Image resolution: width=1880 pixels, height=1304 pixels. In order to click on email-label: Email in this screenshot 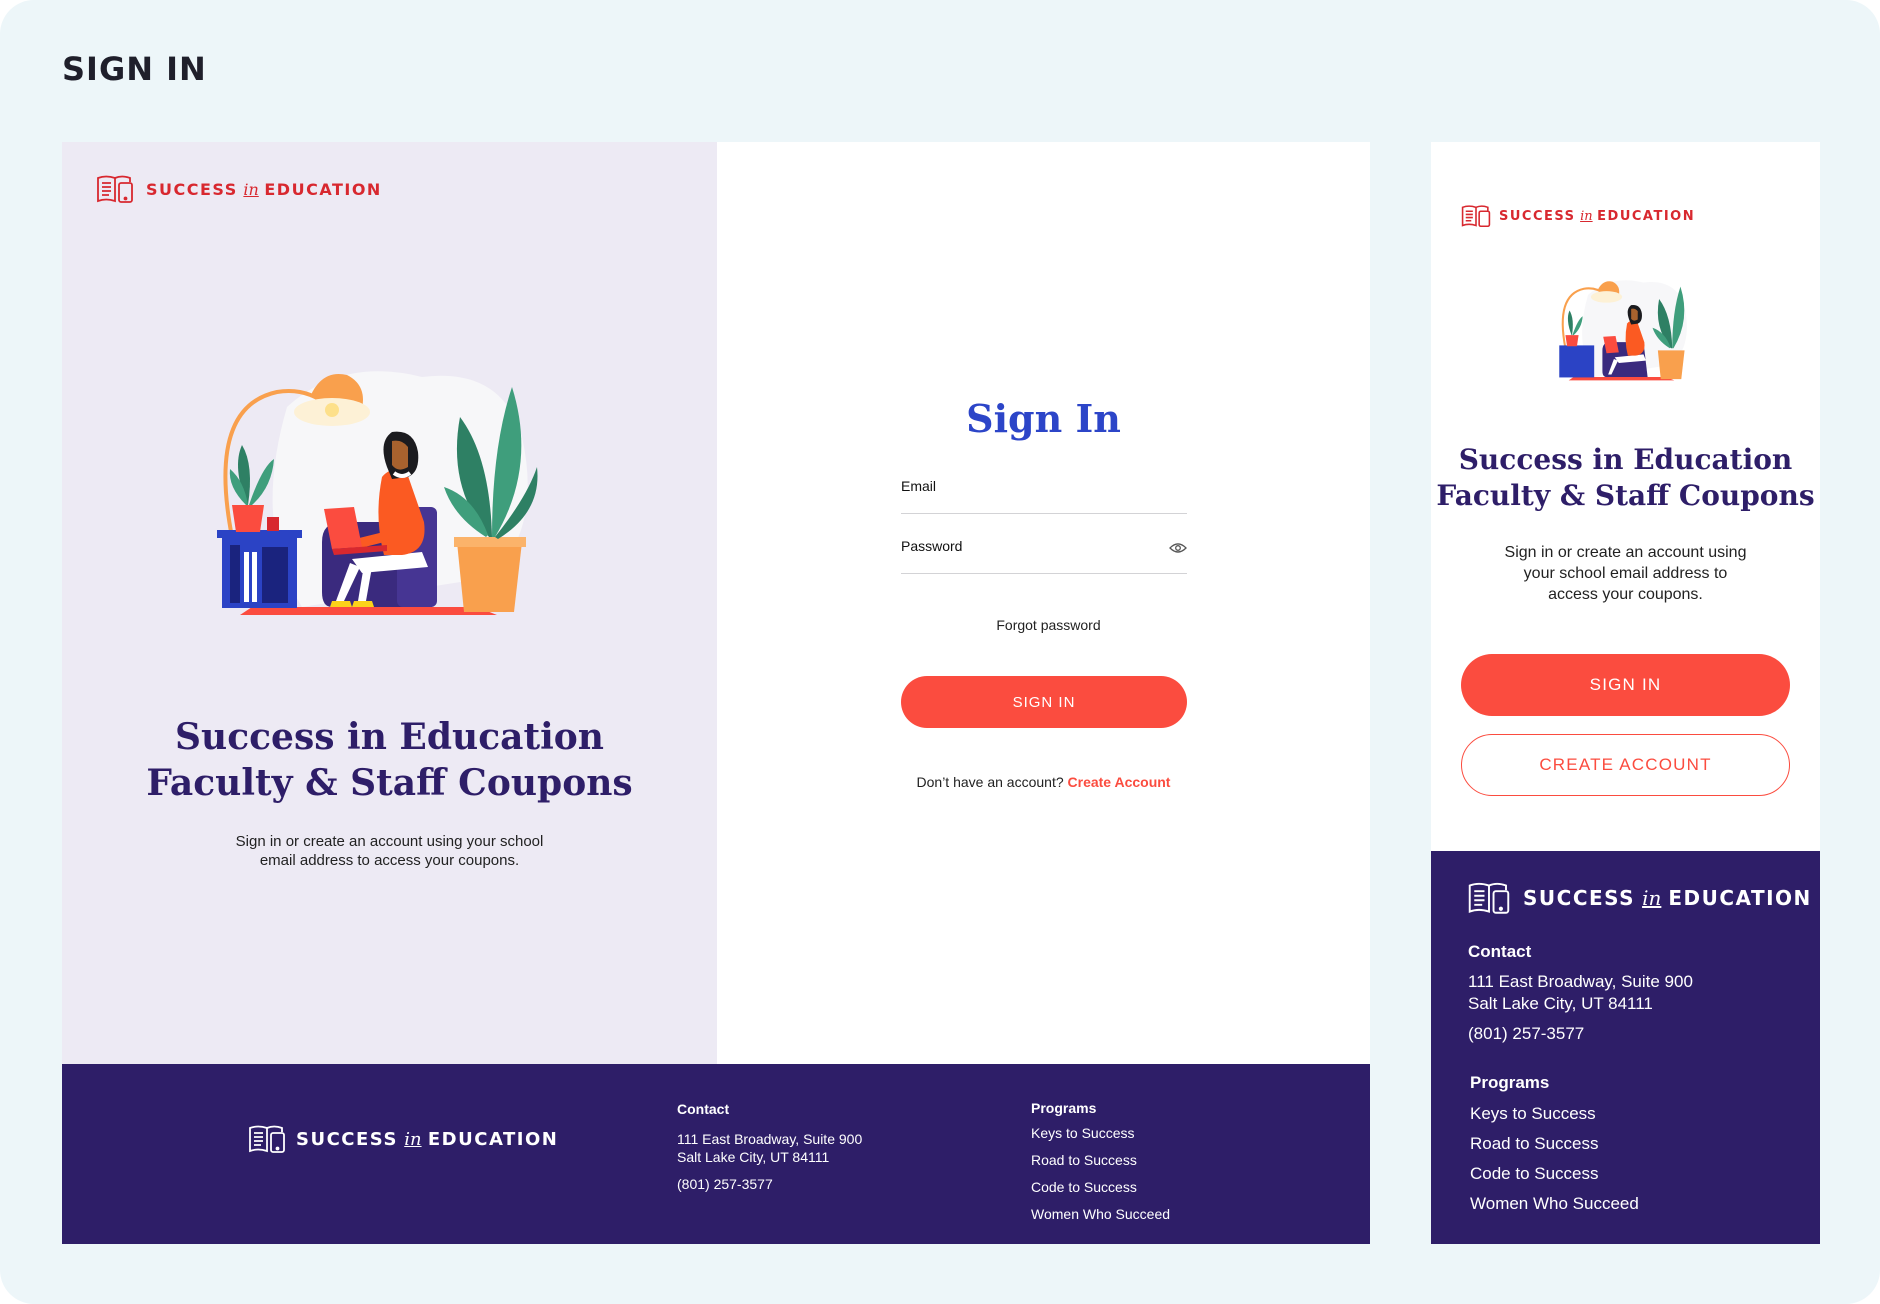, I will do `click(919, 486)`.